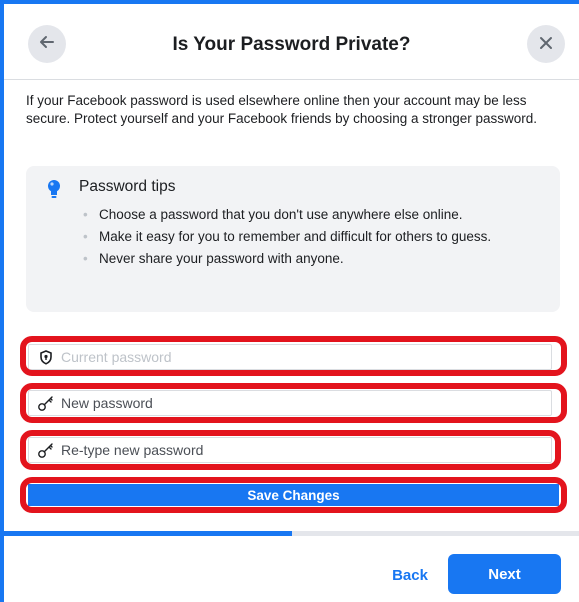  Describe the element at coordinates (304, 450) in the screenshot. I see `retype-password-input` at that location.